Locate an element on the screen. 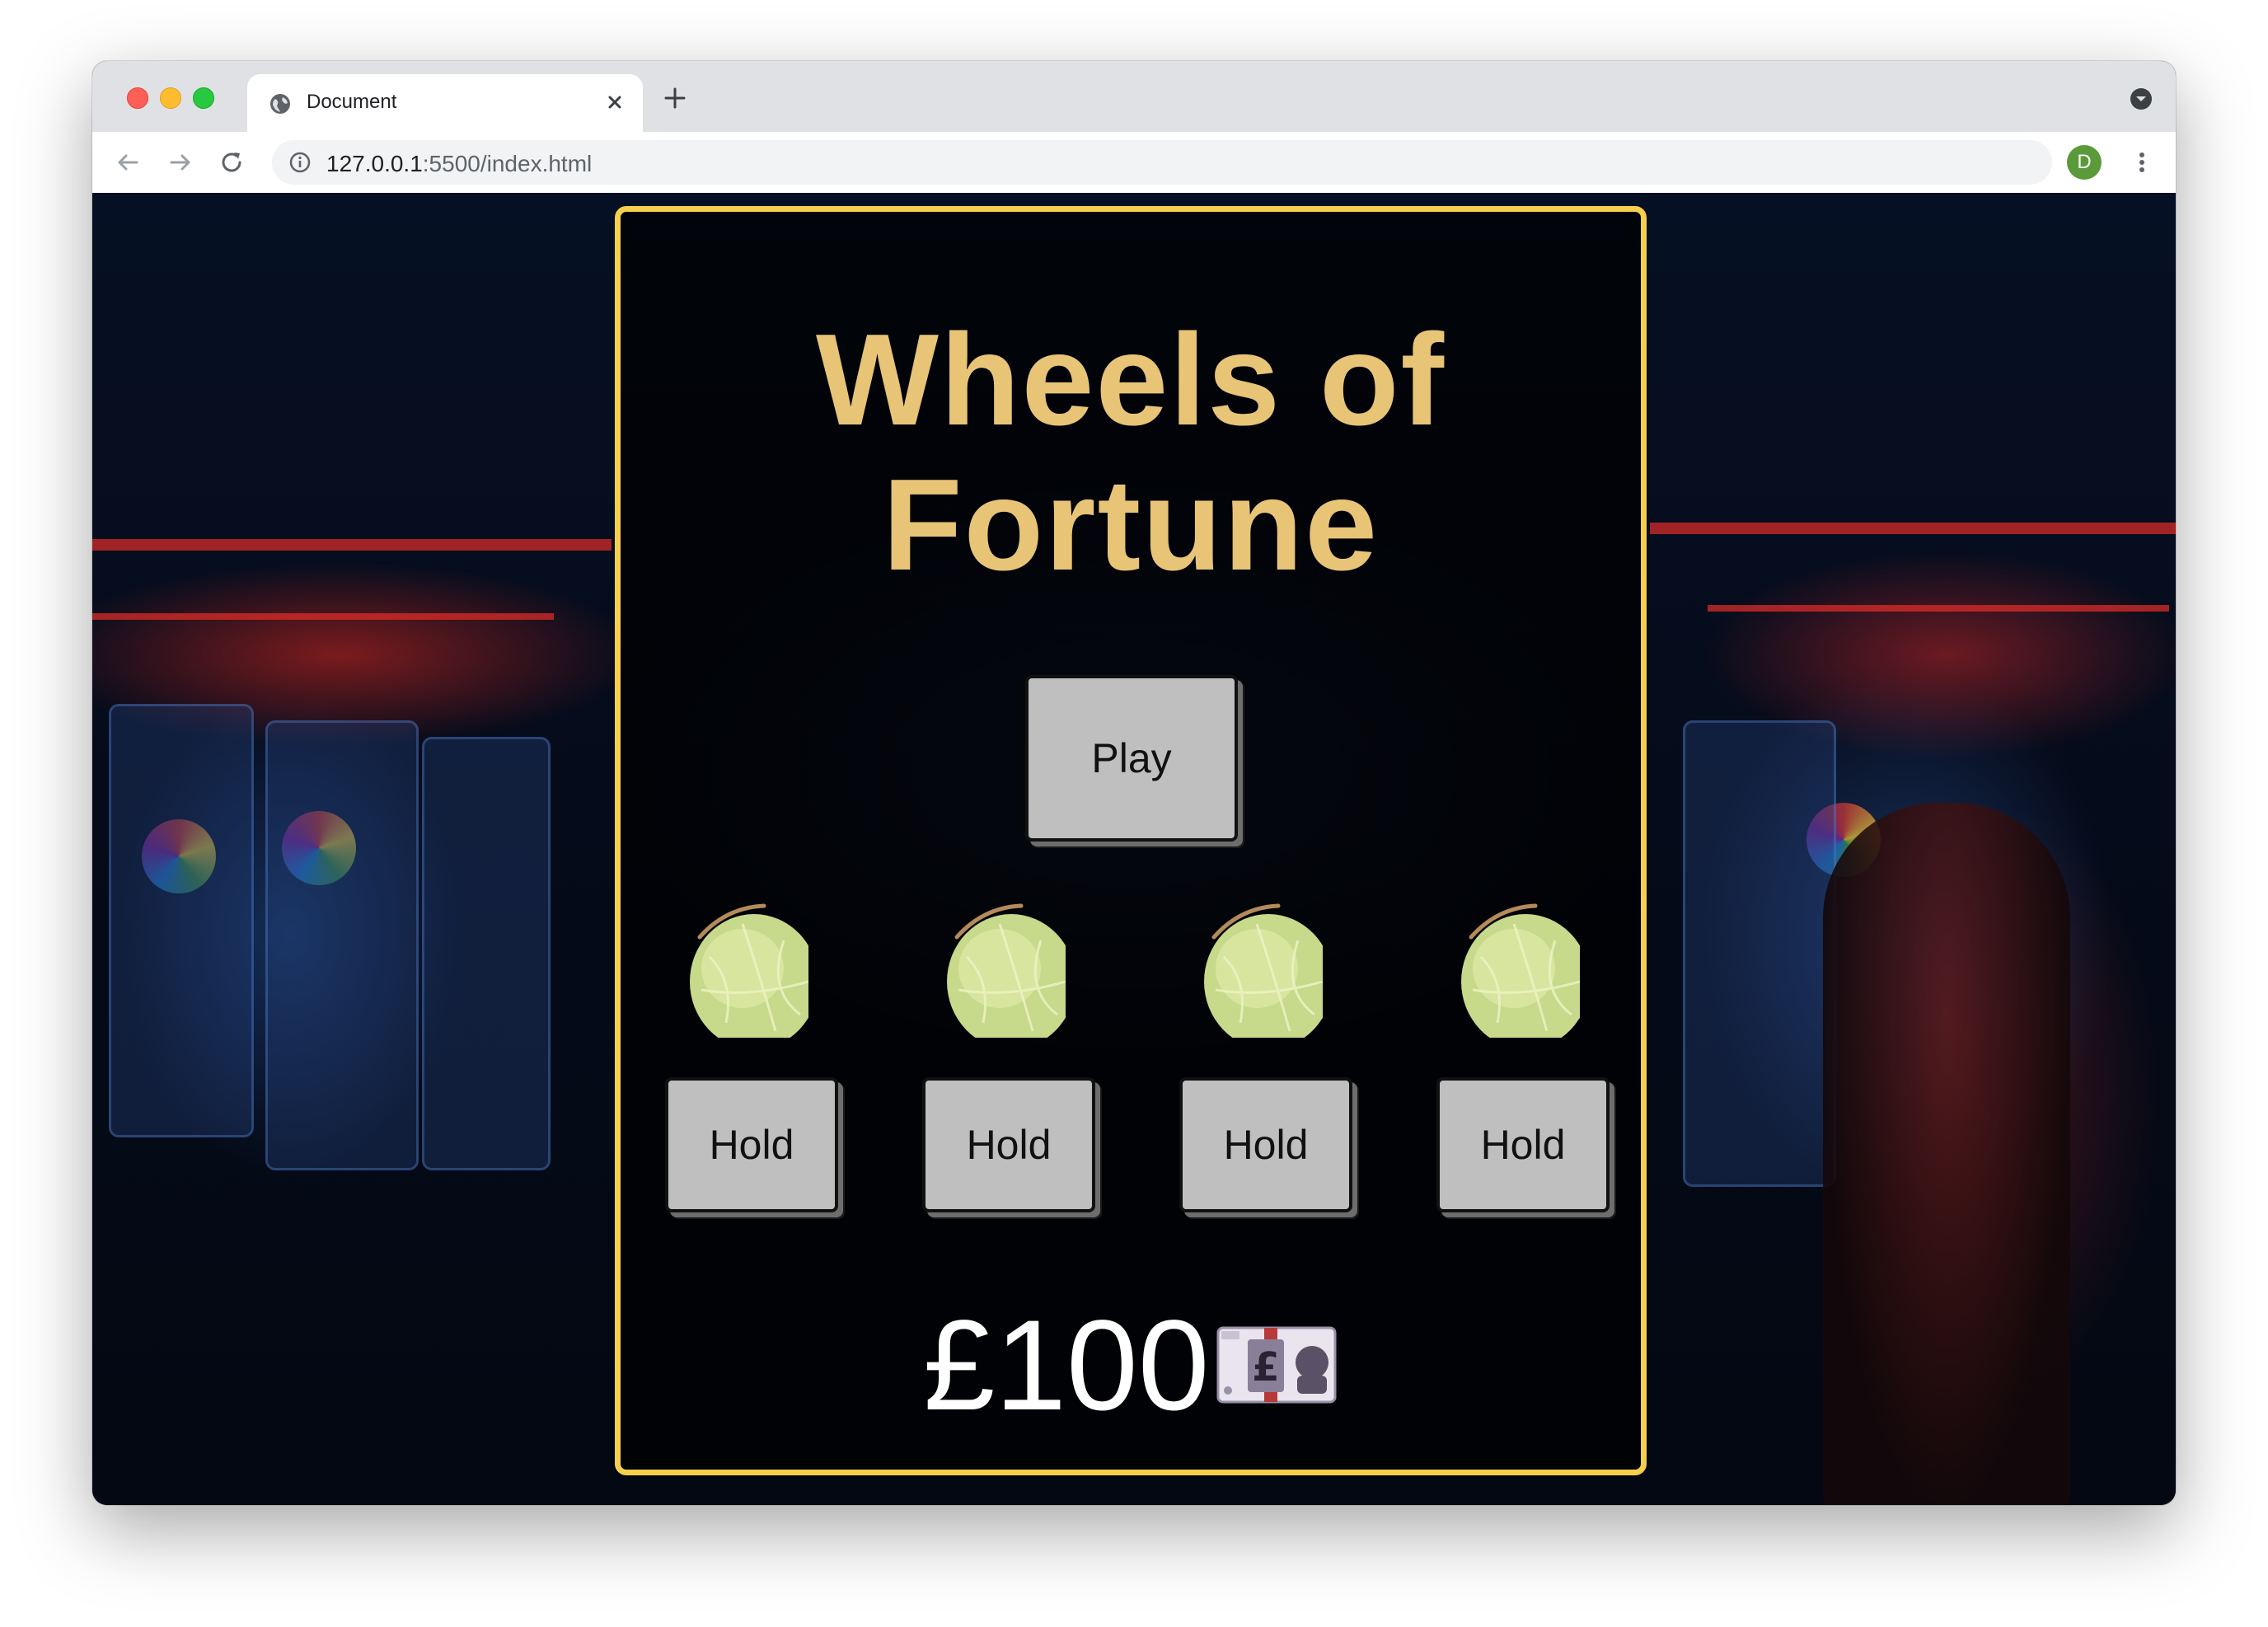 This screenshot has height=1627, width=2268. tab-search-icon is located at coordinates (2141, 98).